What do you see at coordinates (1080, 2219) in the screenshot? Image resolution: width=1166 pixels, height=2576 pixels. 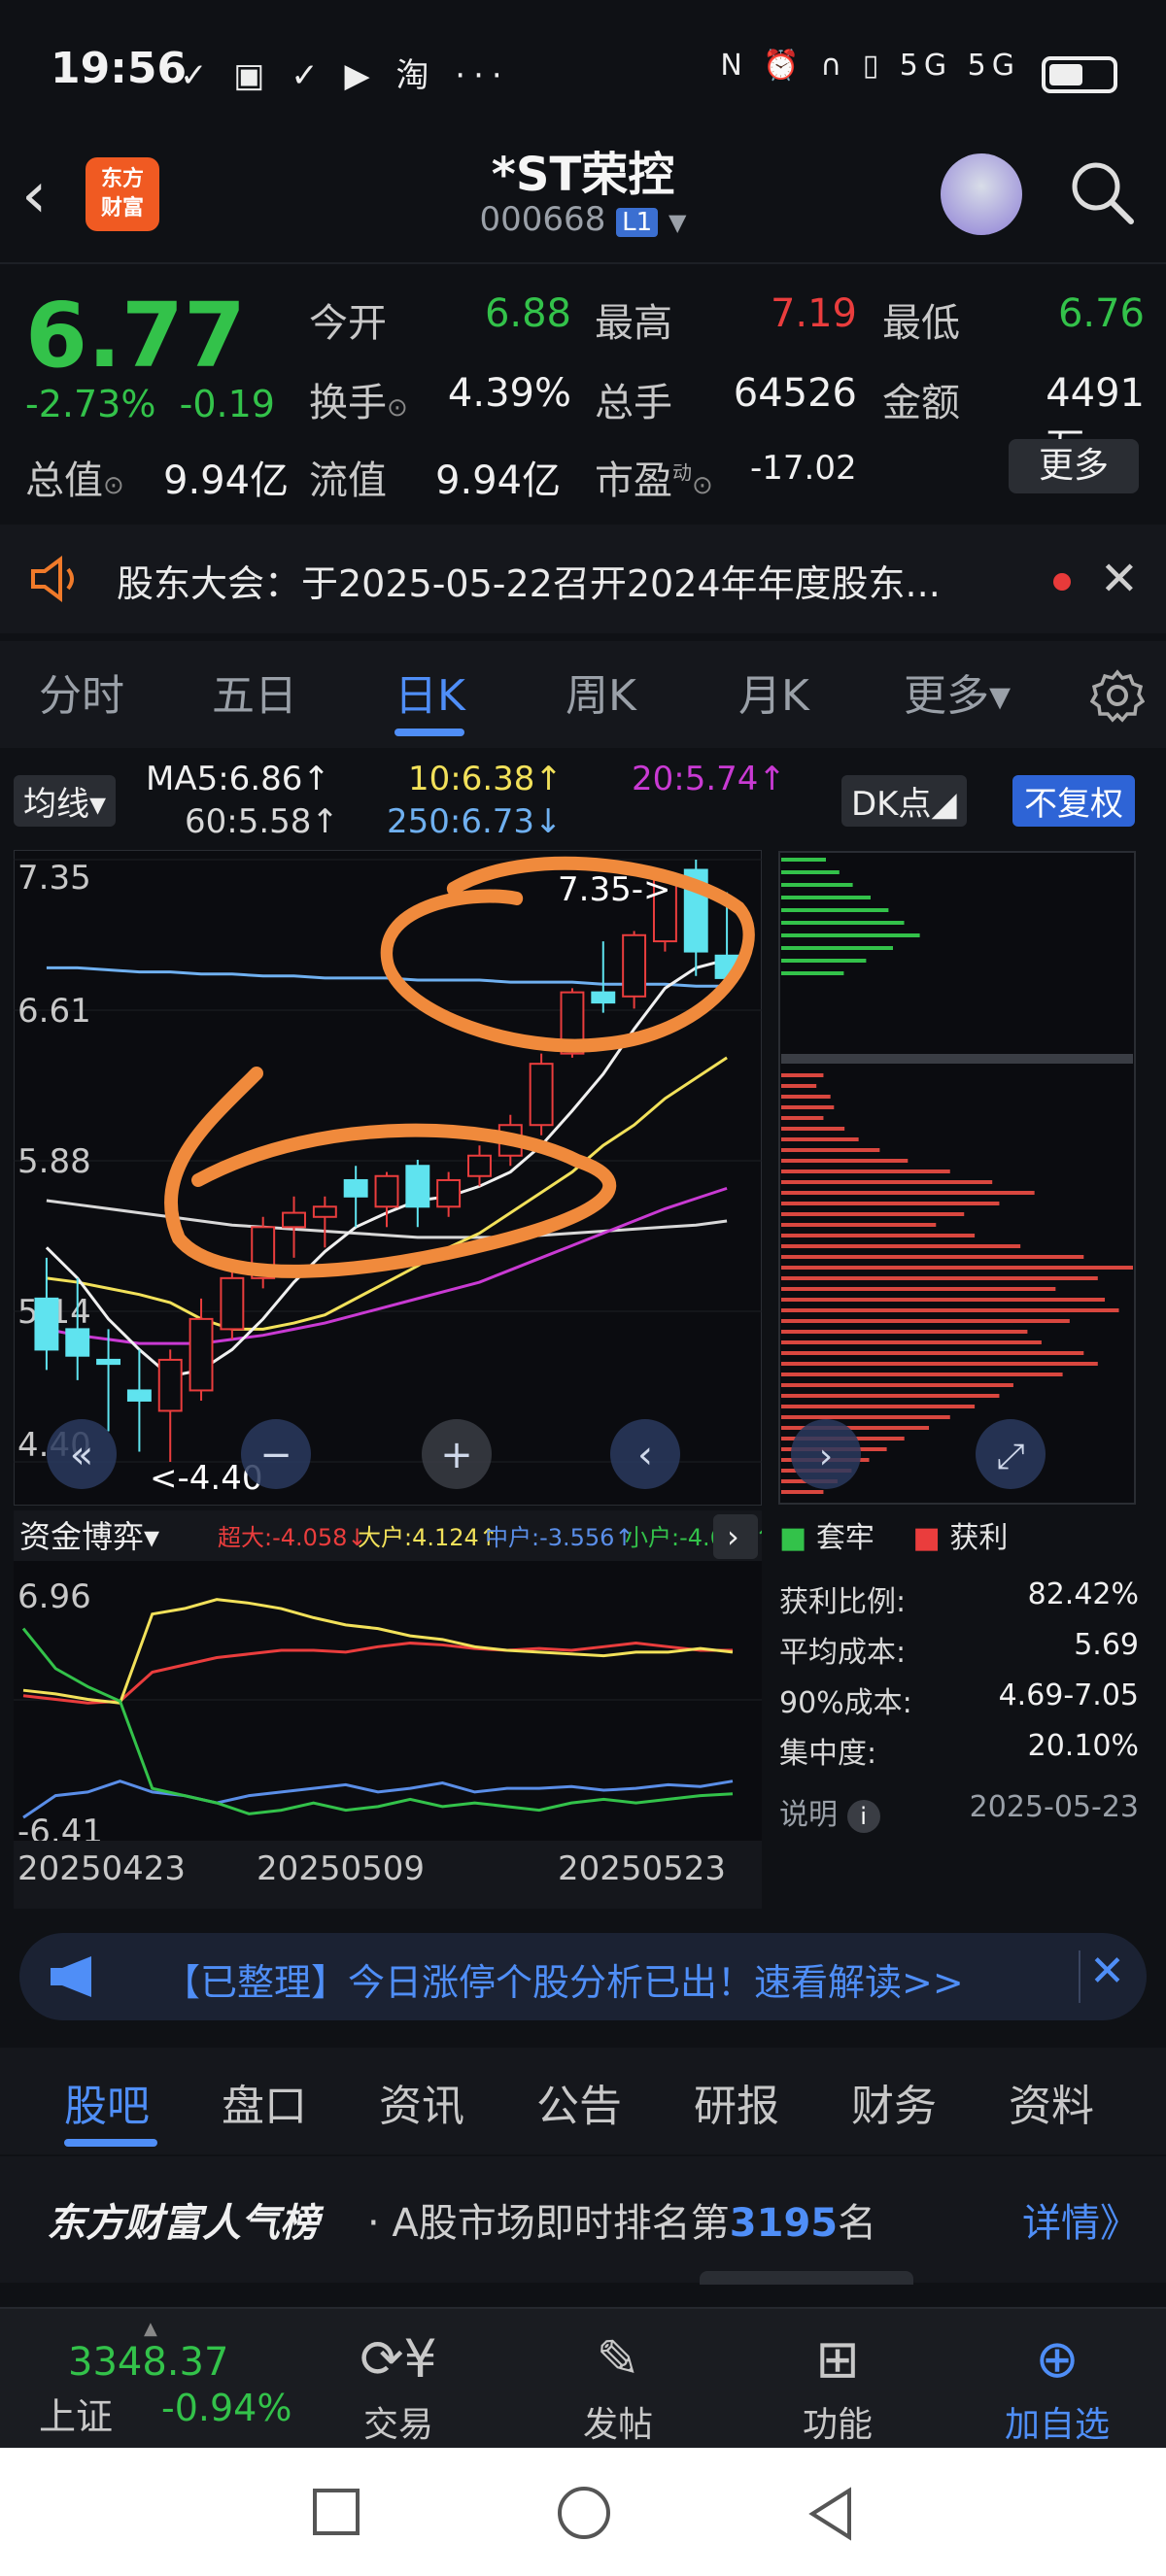 I see `detail-link: 详情》` at bounding box center [1080, 2219].